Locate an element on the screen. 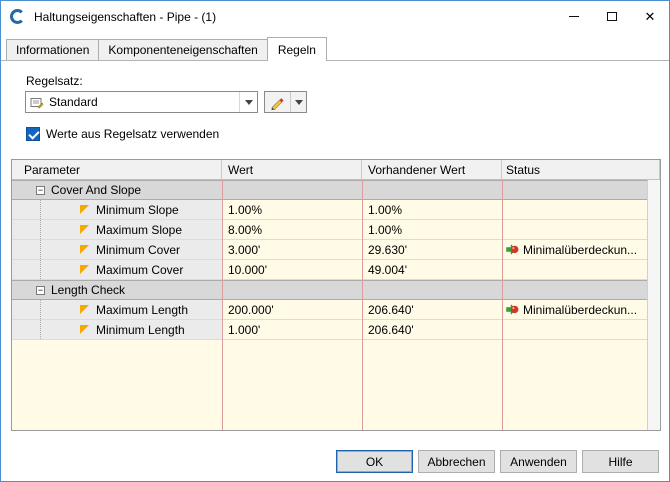  ruleset-combobox: Standard is located at coordinates (141, 102).